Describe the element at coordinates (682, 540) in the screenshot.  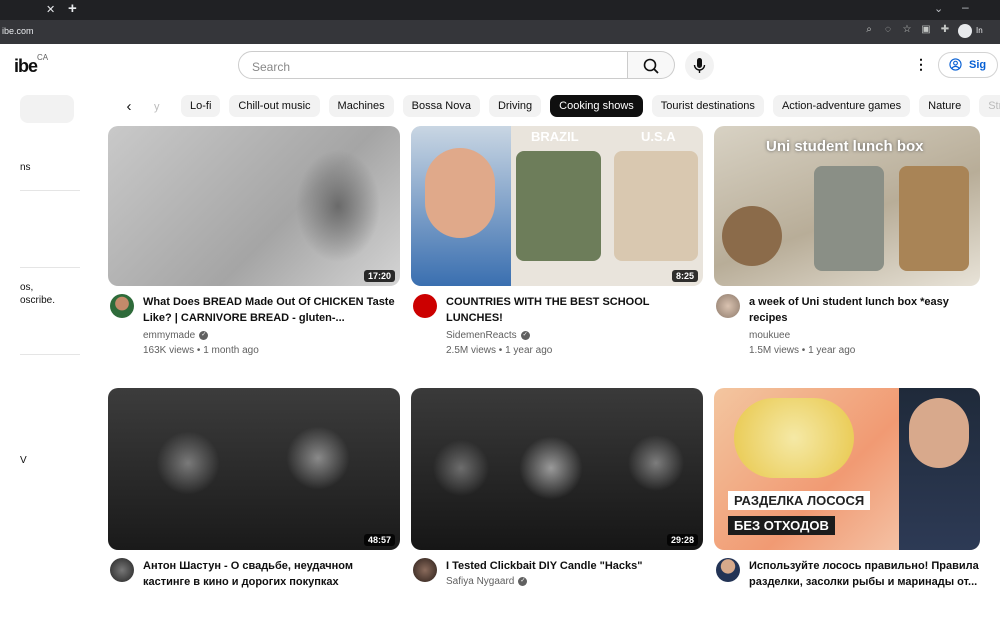
I see `video-duration: 29:28` at that location.